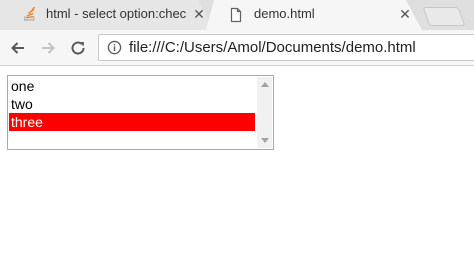 This screenshot has height=259, width=474. I want to click on new-tab-button, so click(444, 16).